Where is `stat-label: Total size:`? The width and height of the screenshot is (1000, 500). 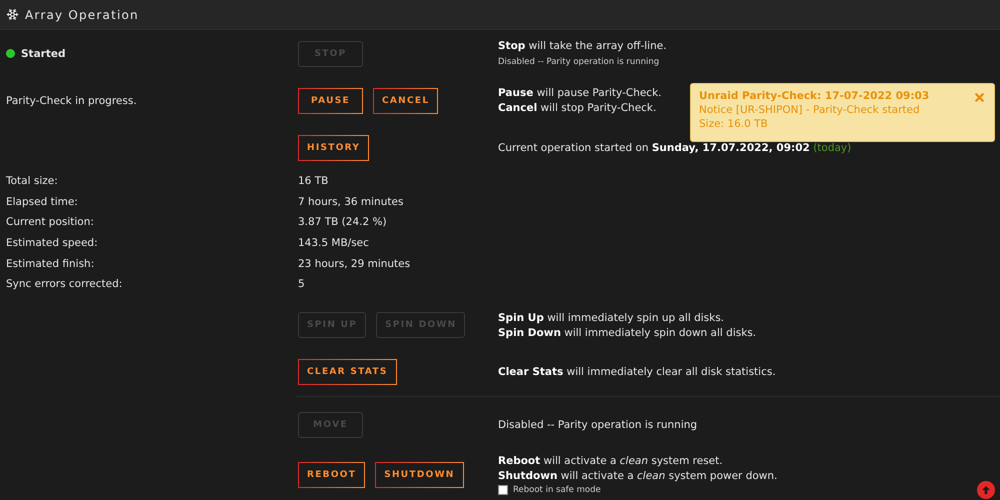 stat-label: Total size: is located at coordinates (32, 181).